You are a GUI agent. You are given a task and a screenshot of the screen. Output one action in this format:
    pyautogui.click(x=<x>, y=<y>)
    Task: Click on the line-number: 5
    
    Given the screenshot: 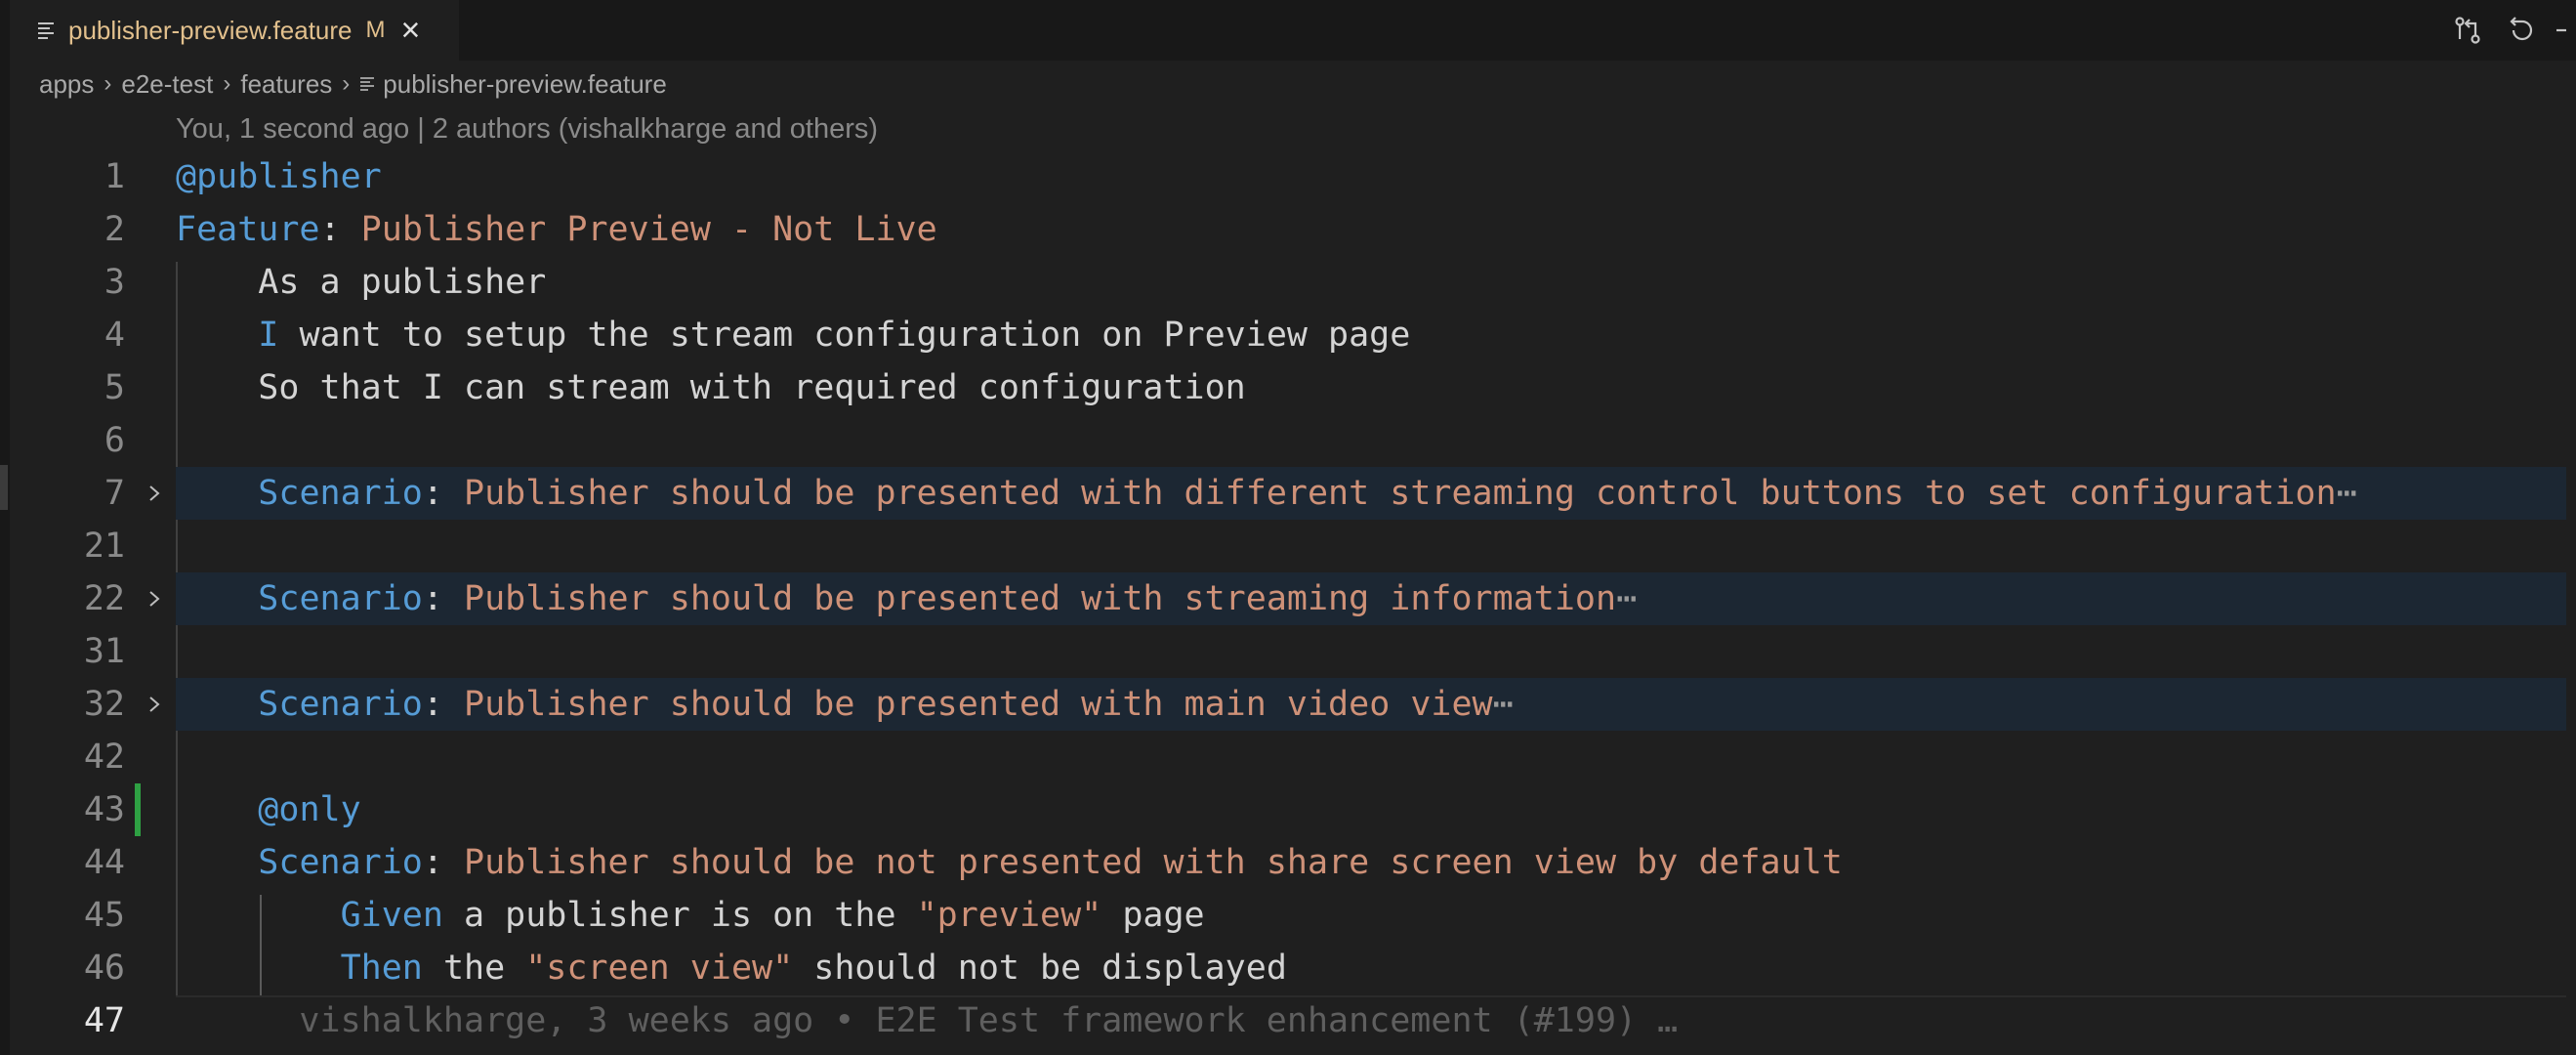 What is the action you would take?
    pyautogui.click(x=114, y=387)
    